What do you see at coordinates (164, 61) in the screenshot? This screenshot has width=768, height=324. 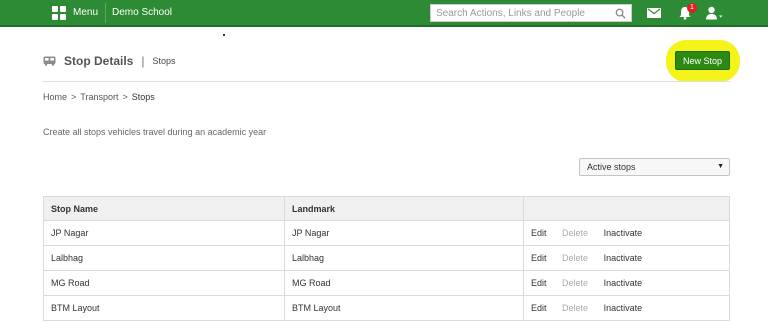 I see `page-subtitle: Stops` at bounding box center [164, 61].